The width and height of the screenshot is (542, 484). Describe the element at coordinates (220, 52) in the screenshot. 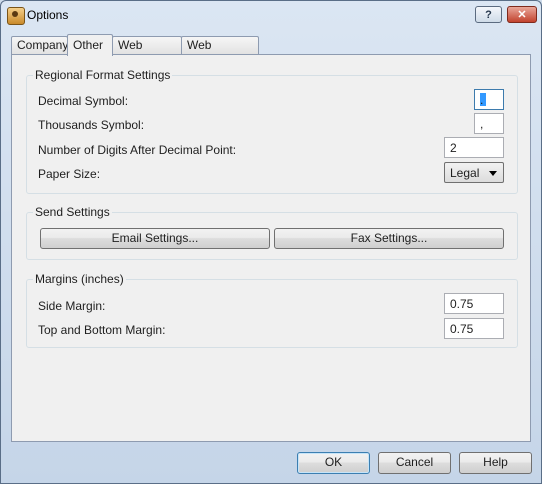

I see `tab-web-accounts: Web Accounts` at that location.